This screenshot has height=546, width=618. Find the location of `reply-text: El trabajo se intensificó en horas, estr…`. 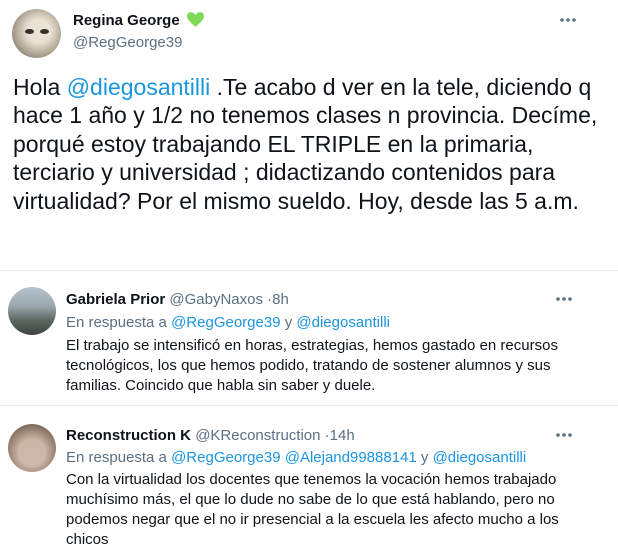

reply-text: El trabajo se intensificó en horas, estr… is located at coordinates (312, 365).